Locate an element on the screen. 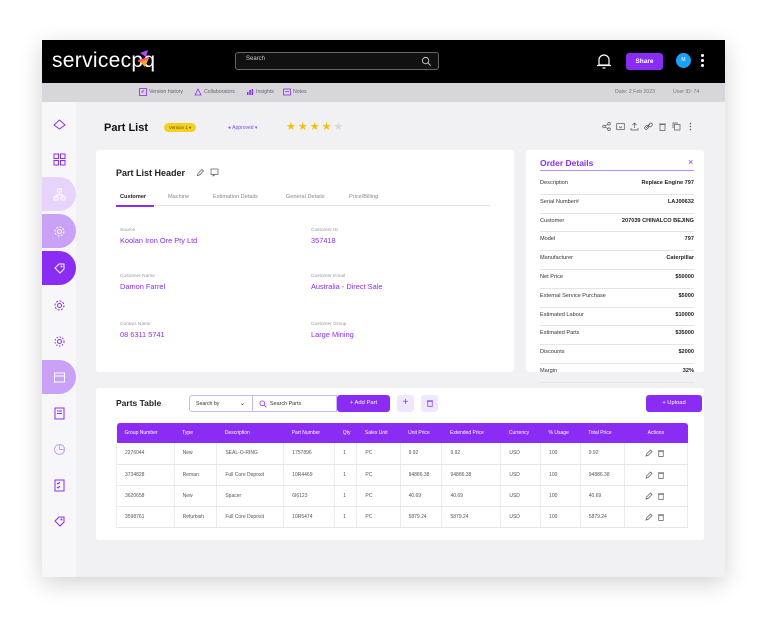 Image resolution: width=768 pixels, height=622 pixels. upload-icon is located at coordinates (634, 126).